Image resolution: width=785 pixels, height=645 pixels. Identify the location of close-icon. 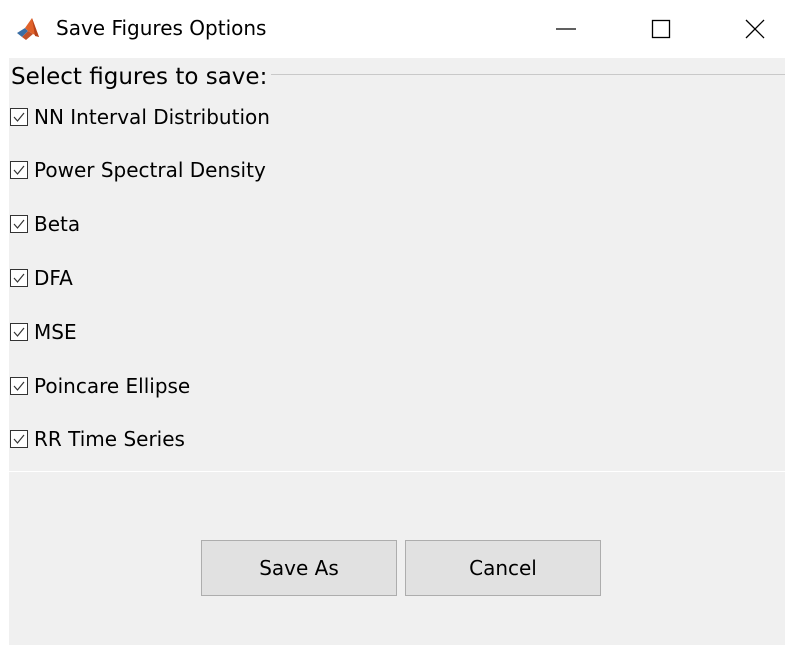
(755, 29).